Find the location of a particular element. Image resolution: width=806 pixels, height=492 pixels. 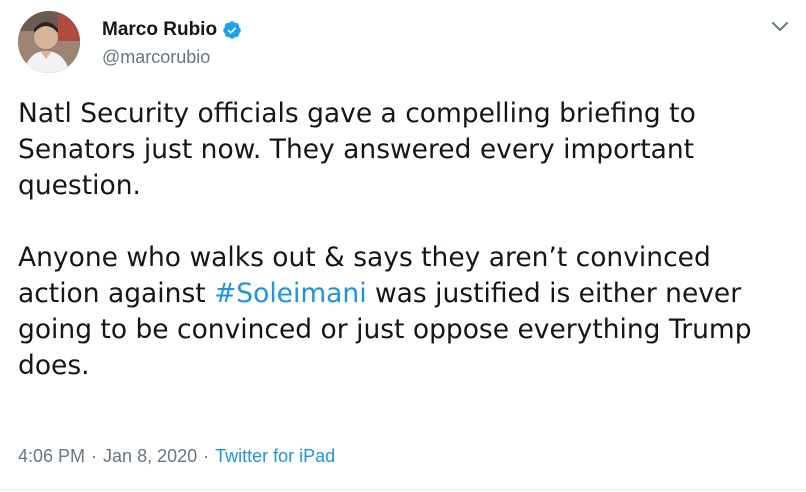

divider is located at coordinates (403, 489).